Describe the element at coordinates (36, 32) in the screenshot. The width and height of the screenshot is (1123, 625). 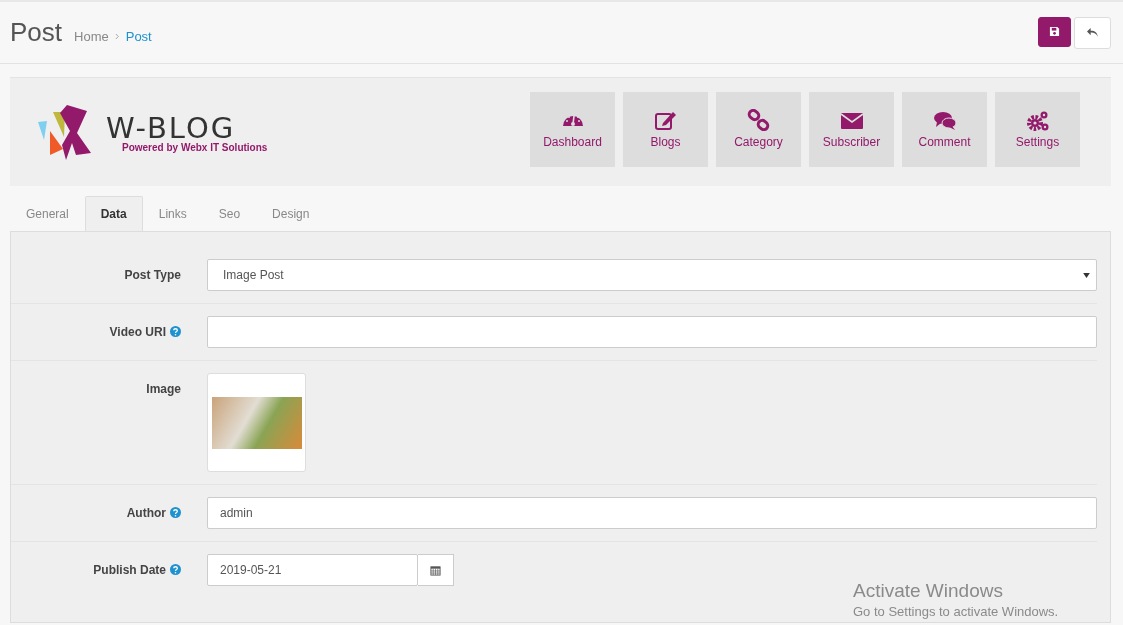
I see `page-title: Post` at that location.